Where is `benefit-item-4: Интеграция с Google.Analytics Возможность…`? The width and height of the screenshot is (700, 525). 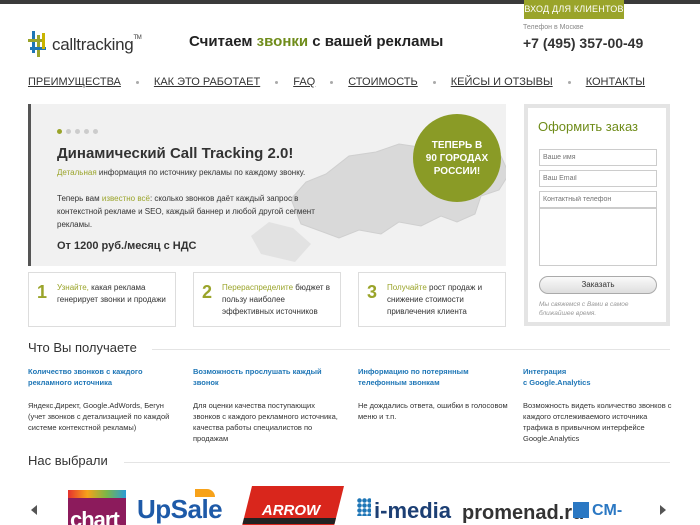 benefit-item-4: Интеграция с Google.Analytics Возможность… is located at coordinates (598, 405).